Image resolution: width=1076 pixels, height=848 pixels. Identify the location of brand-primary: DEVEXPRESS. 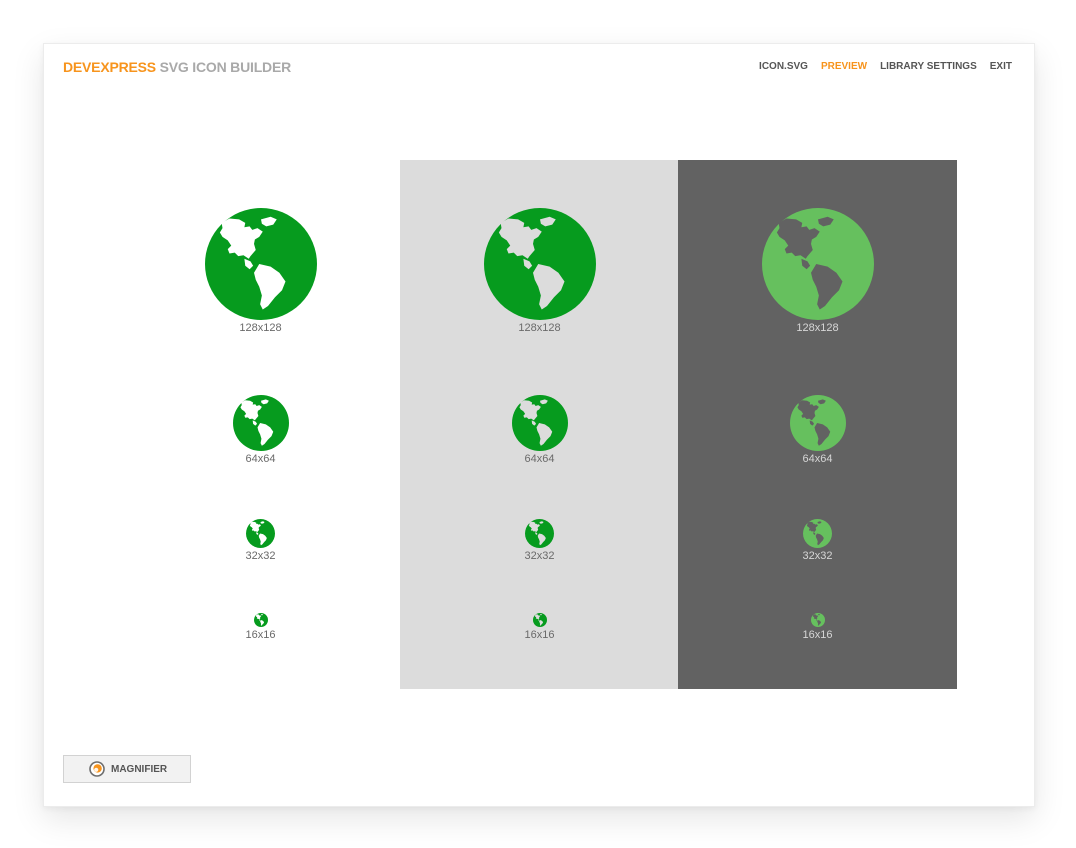
(109, 67).